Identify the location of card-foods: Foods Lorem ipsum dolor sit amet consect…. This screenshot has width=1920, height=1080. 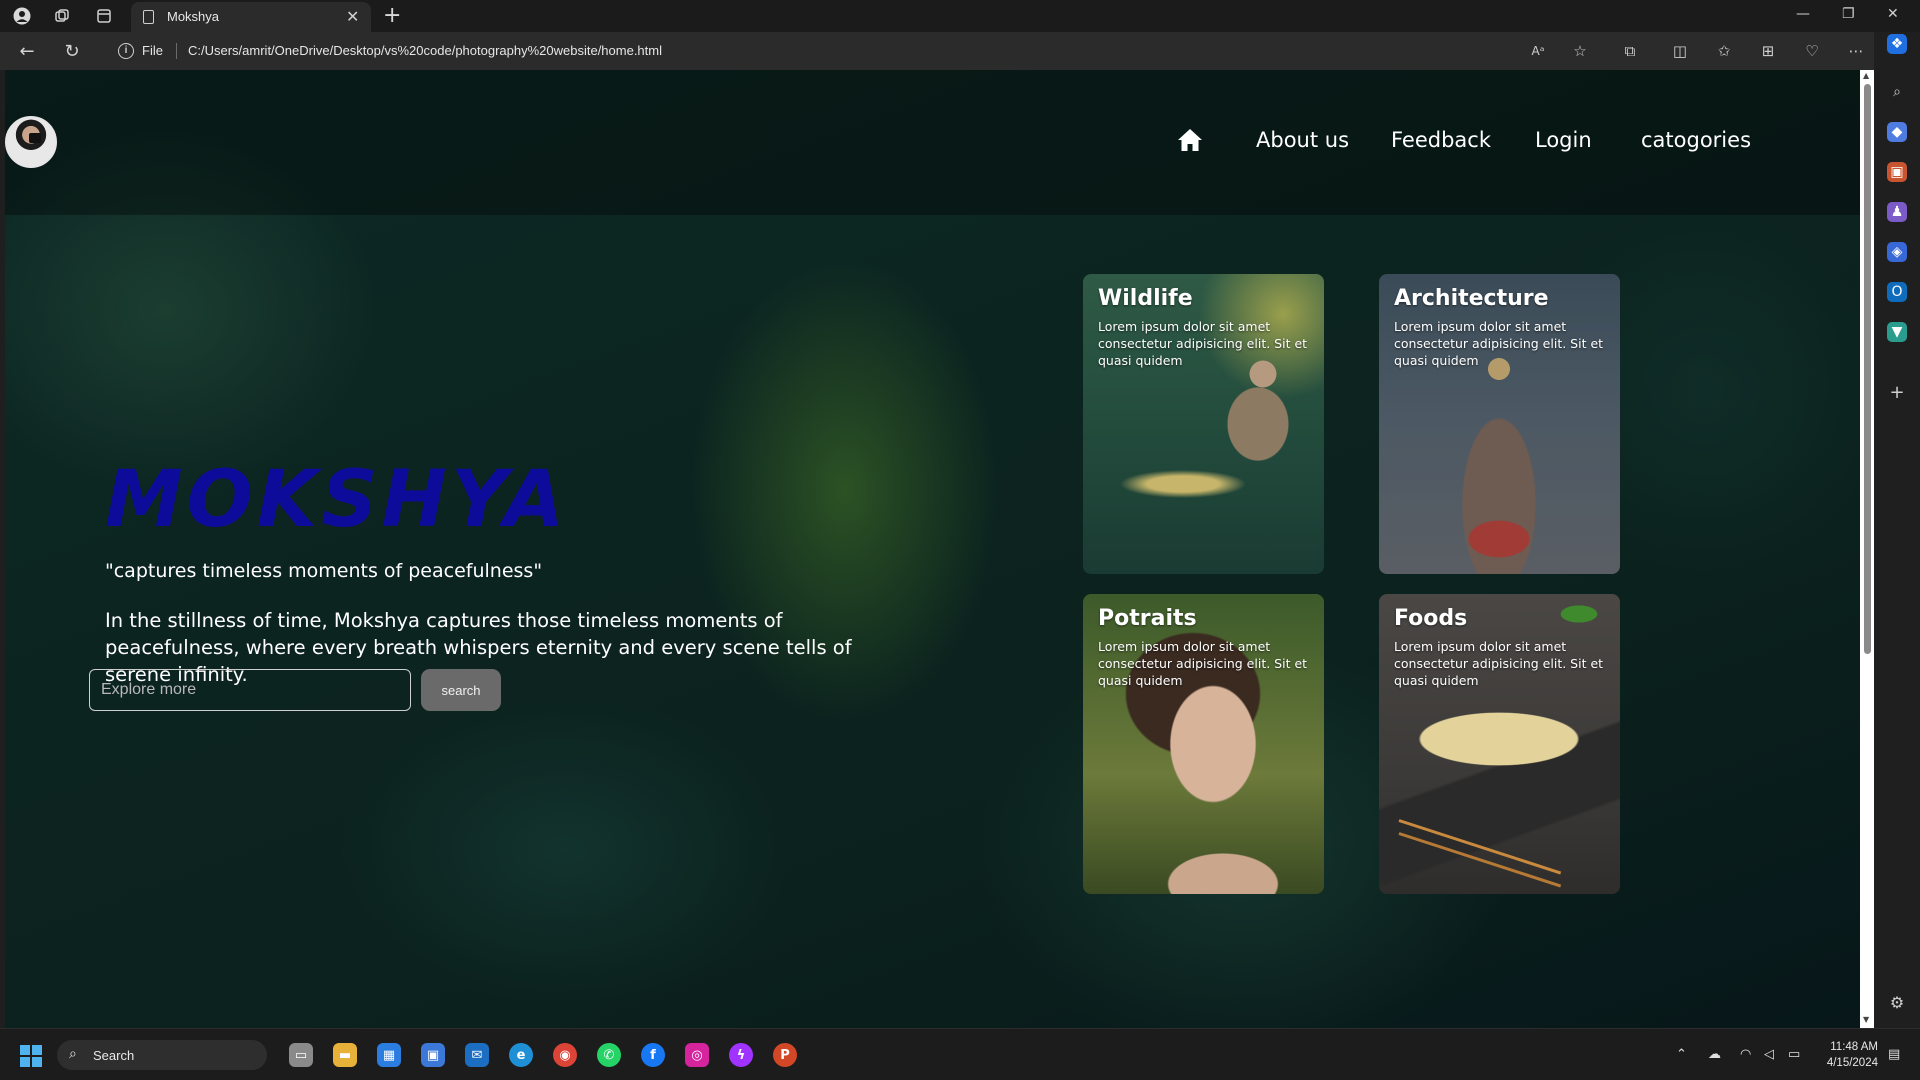
(1499, 744).